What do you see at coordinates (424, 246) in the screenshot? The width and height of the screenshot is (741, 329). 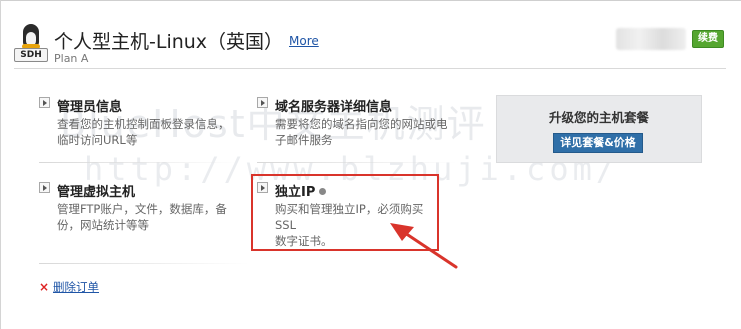 I see `annotation-arrow-icon` at bounding box center [424, 246].